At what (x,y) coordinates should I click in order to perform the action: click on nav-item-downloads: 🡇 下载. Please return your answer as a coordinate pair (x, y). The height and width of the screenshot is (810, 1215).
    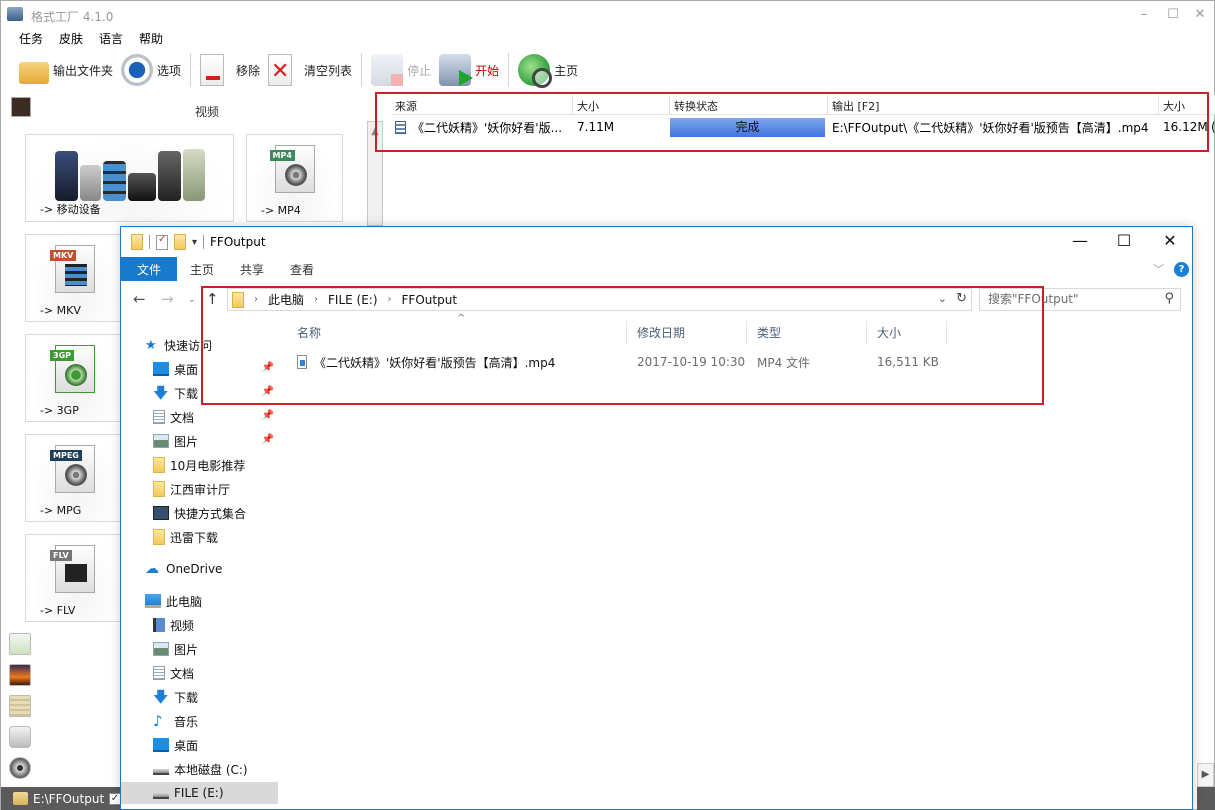
    Looking at the image, I should click on (199, 697).